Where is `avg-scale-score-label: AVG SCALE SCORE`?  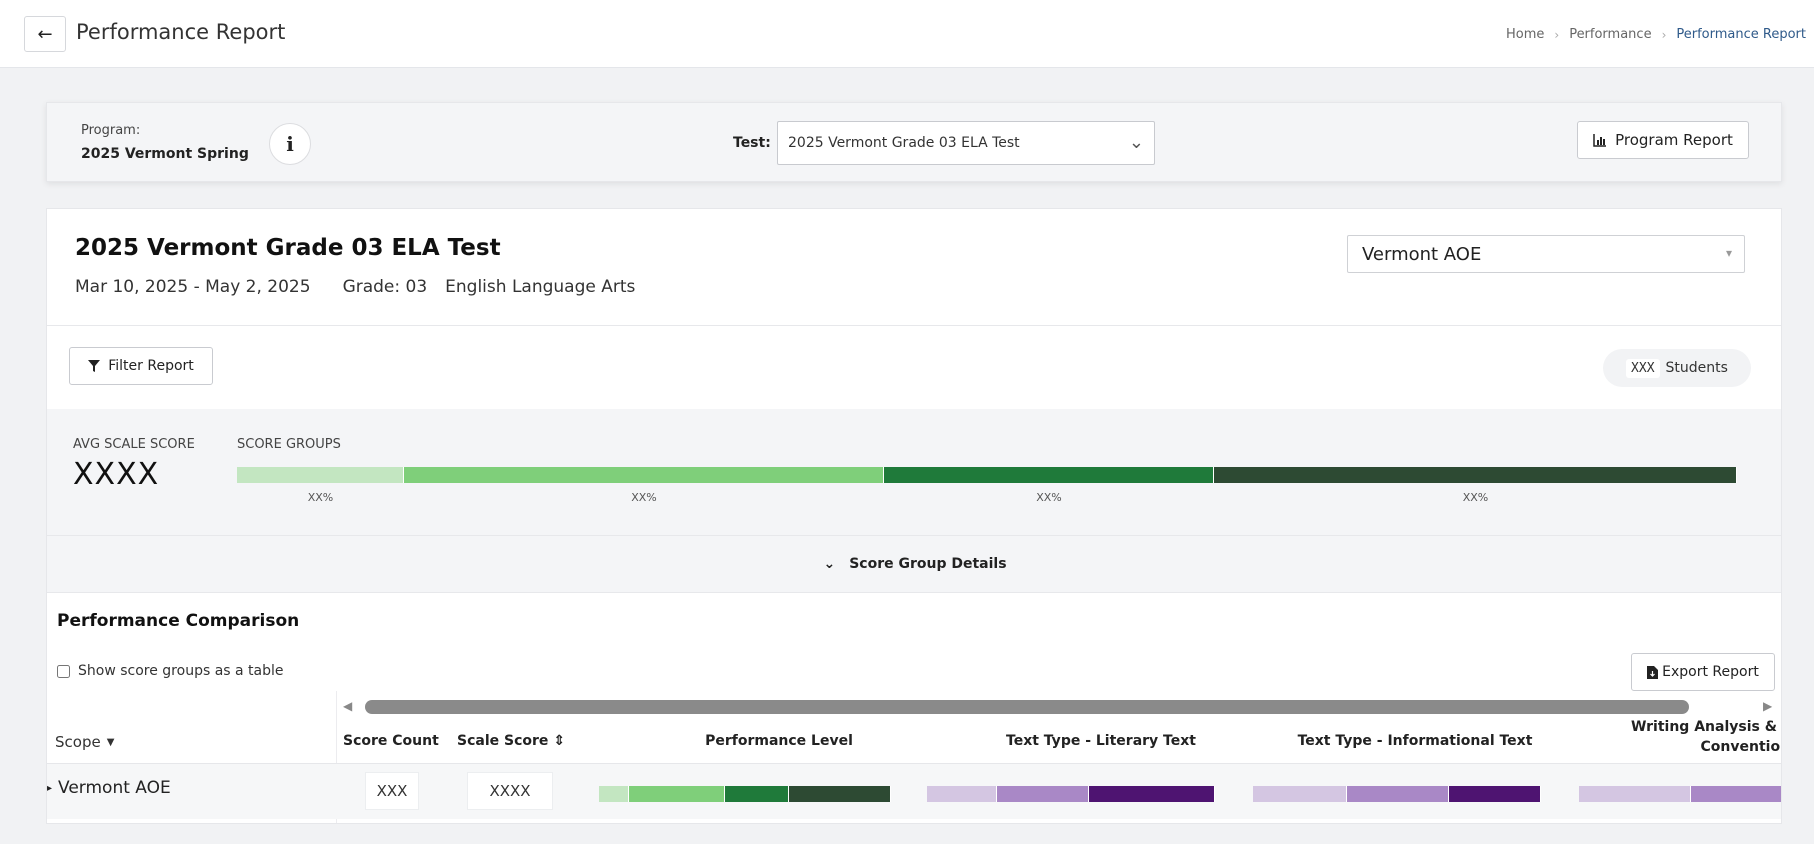 avg-scale-score-label: AVG SCALE SCORE is located at coordinates (134, 444).